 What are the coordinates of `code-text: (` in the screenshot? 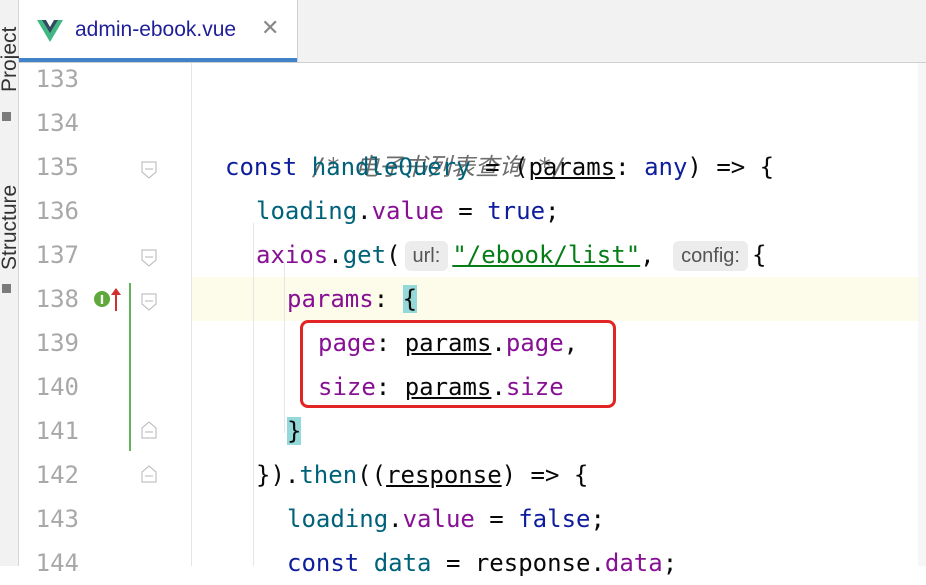 It's located at (393, 255).